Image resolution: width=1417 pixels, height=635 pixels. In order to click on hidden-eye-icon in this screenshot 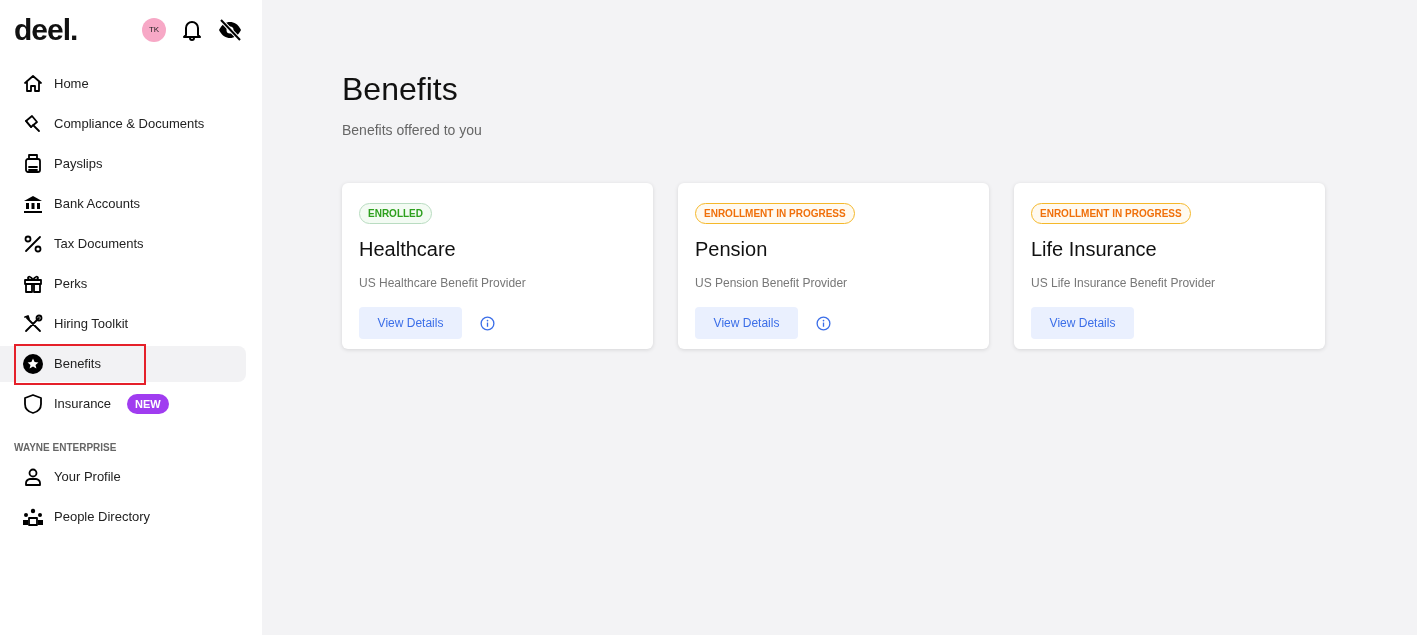, I will do `click(230, 30)`.